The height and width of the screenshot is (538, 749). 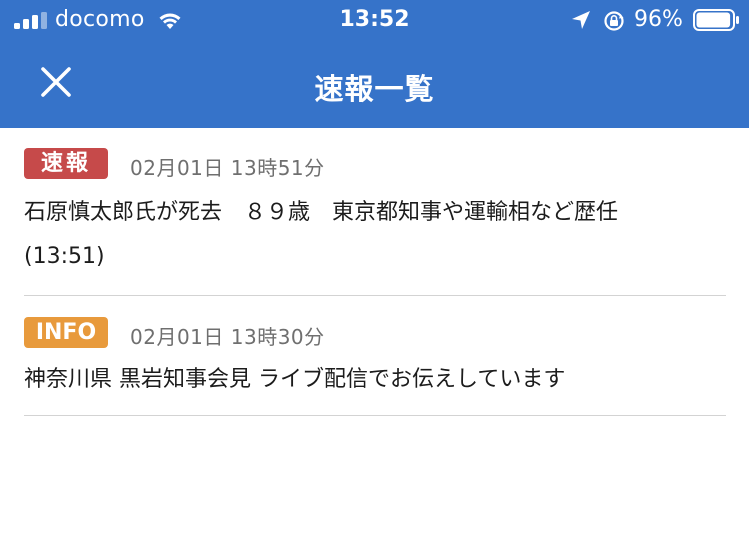 I want to click on status-bar: docomo 13:52 96%, so click(x=374, y=21).